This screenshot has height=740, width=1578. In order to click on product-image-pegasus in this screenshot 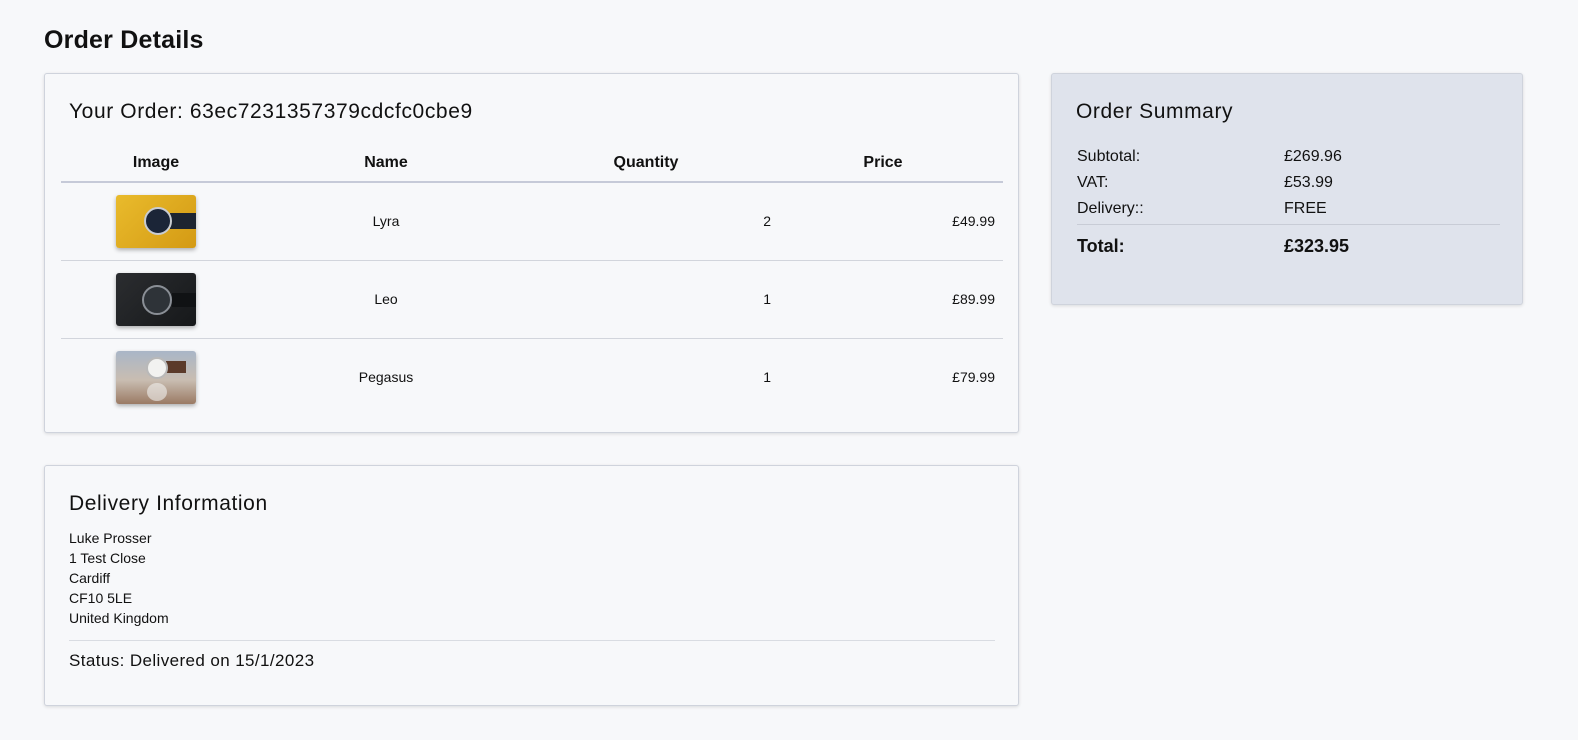, I will do `click(156, 377)`.